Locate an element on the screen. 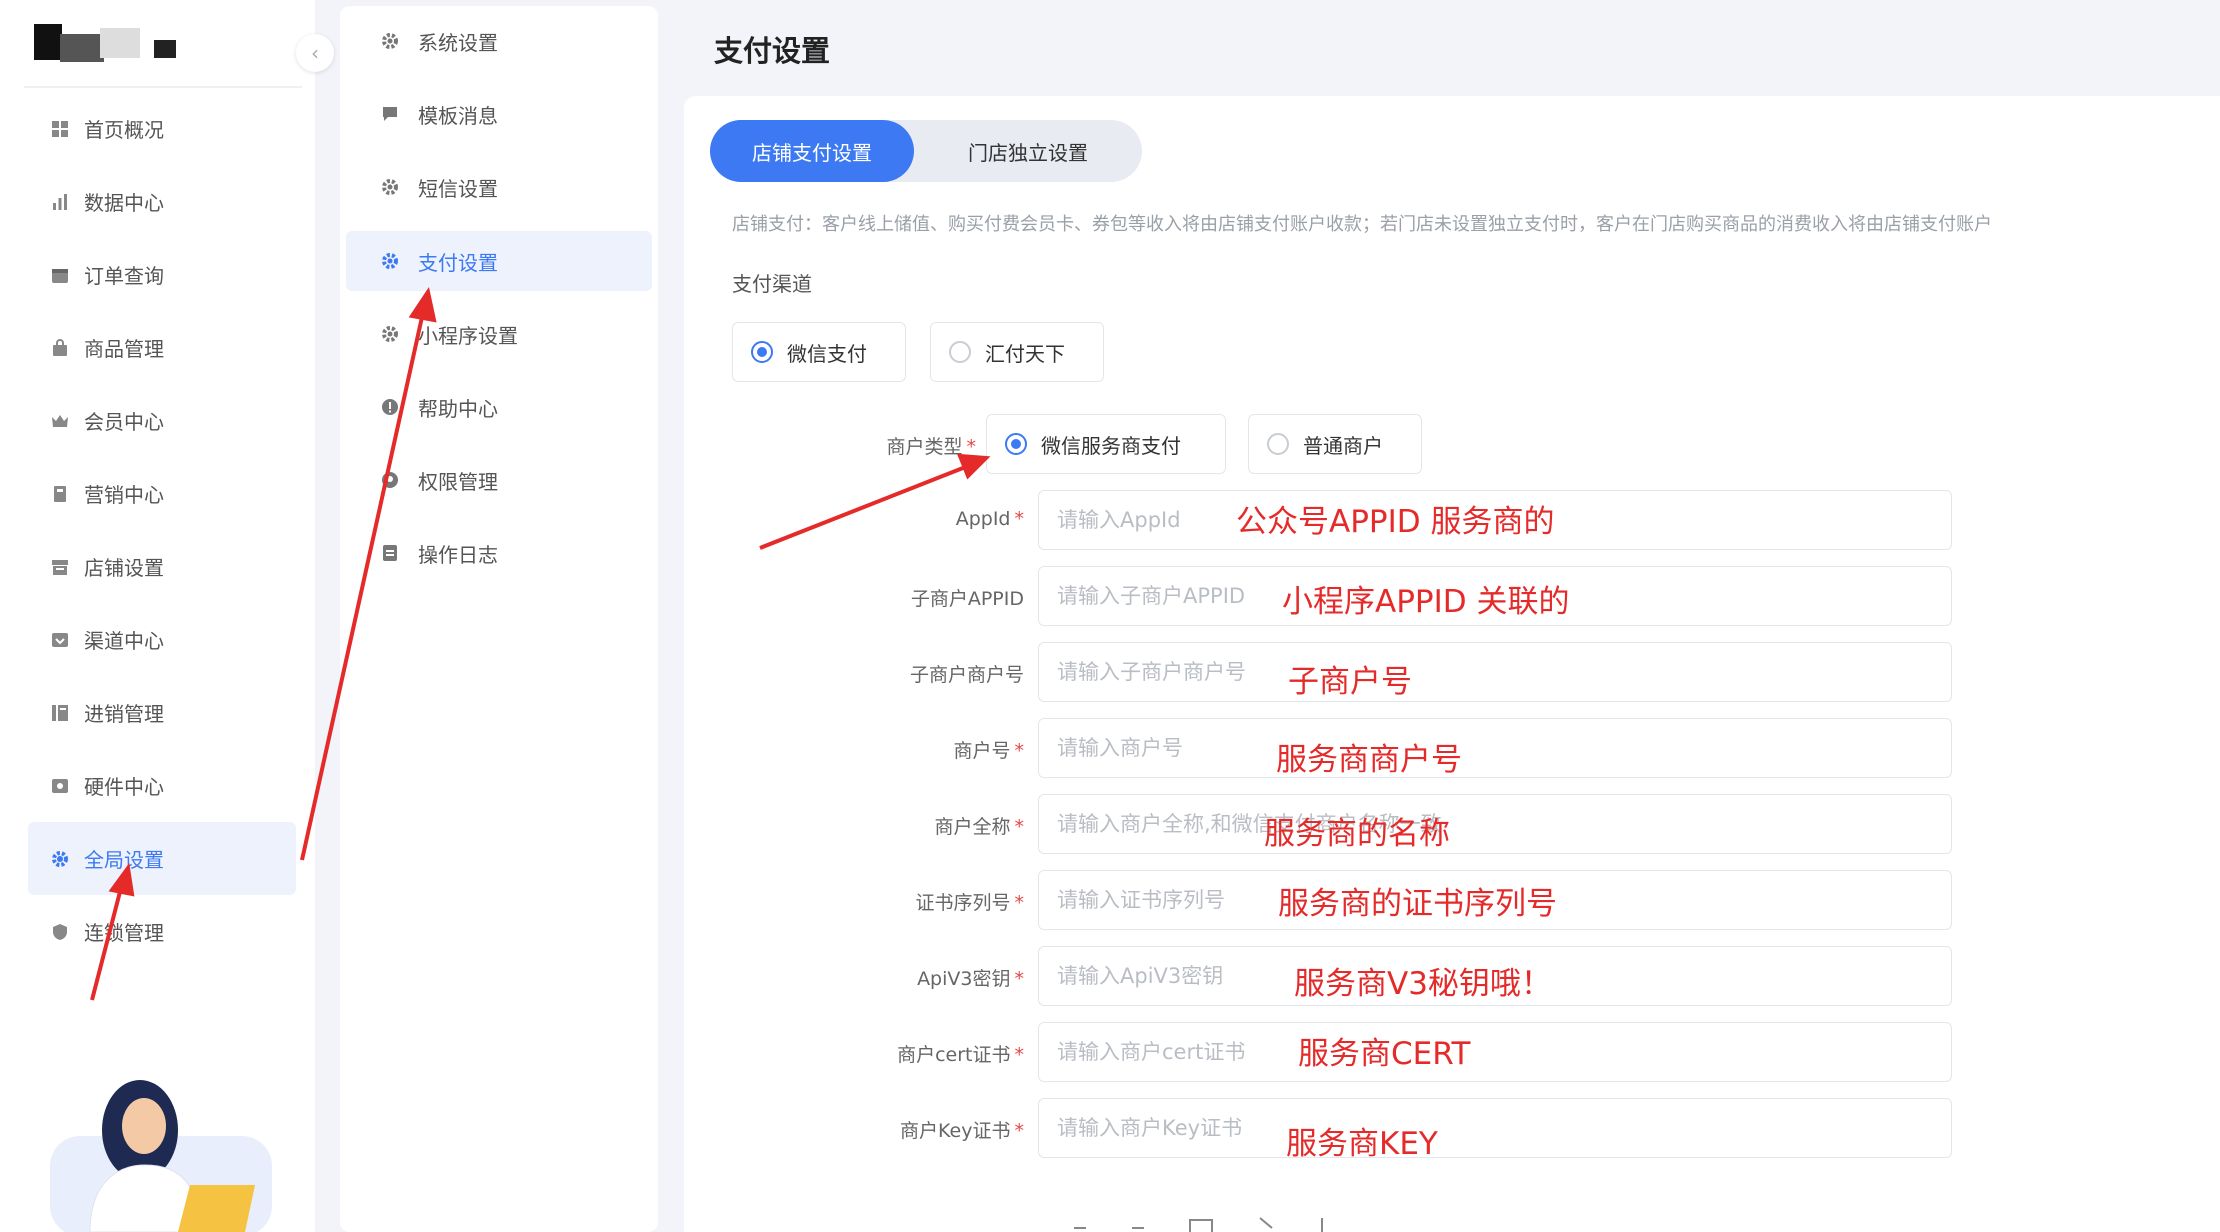  sidebar-item-label: 订单查询 is located at coordinates (124, 276).